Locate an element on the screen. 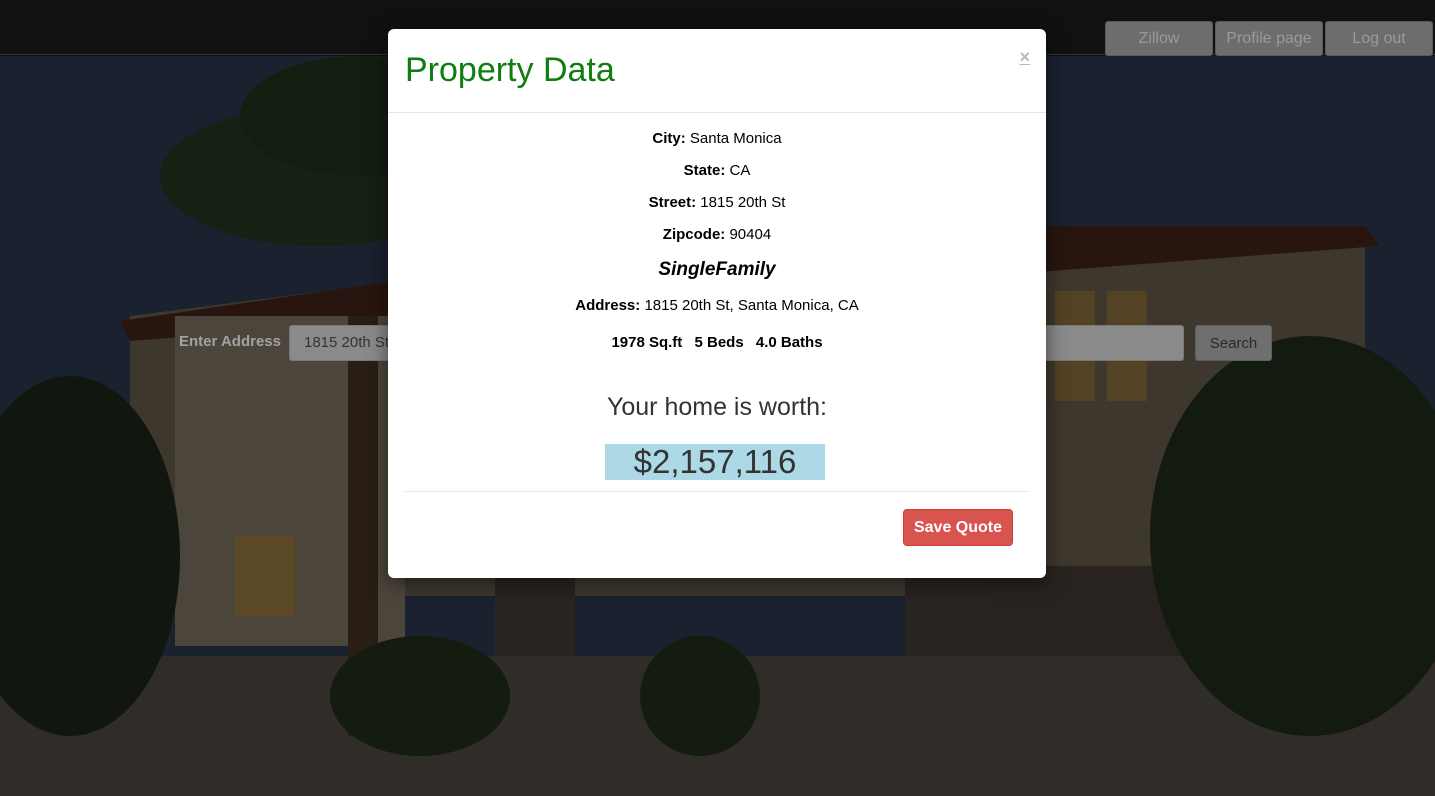 The image size is (1435, 796). city-value: Santa Monica is located at coordinates (735, 138).